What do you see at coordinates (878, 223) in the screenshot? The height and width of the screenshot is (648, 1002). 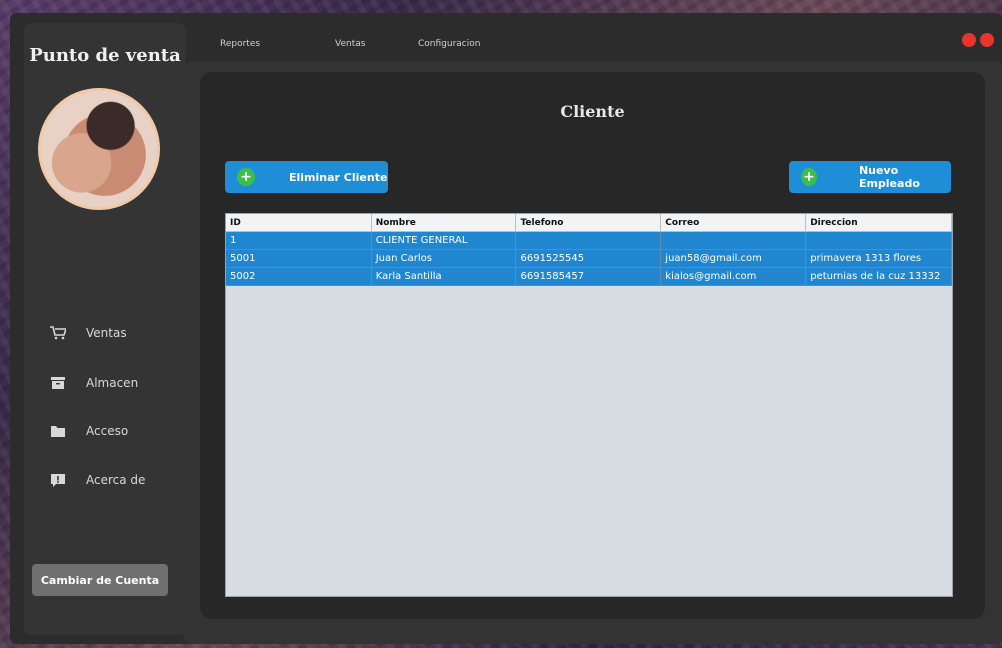 I see `column-header-direccion: Direccion` at bounding box center [878, 223].